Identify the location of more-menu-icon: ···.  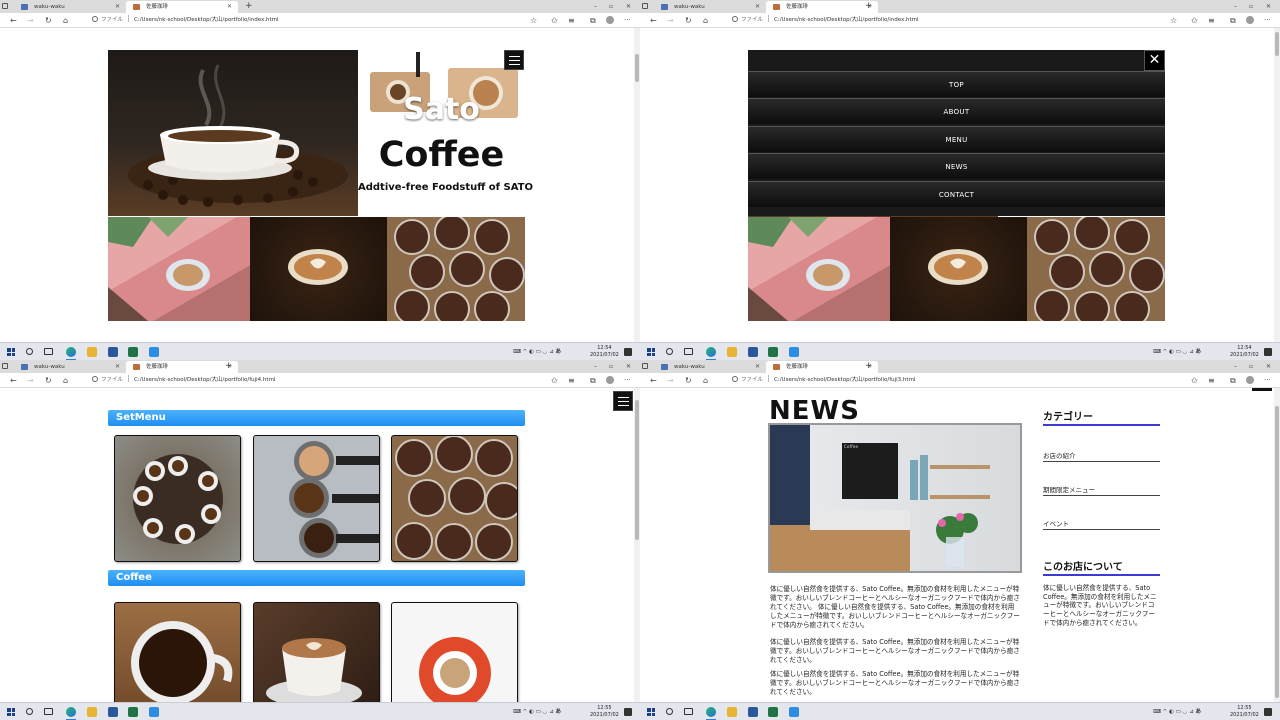
(627, 380).